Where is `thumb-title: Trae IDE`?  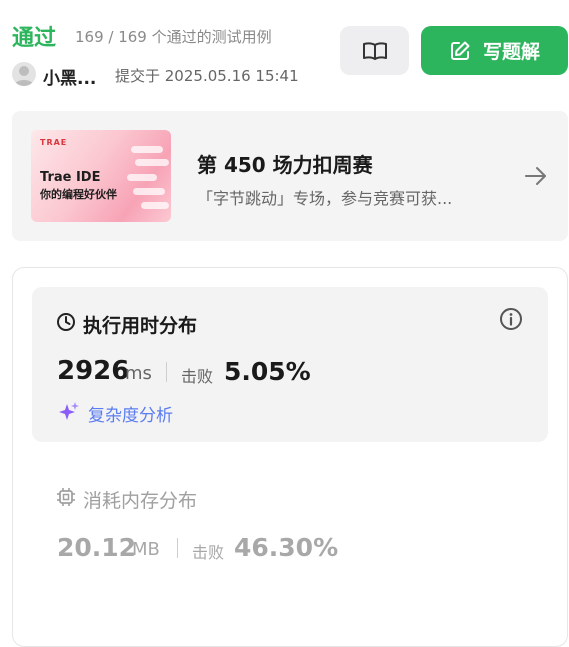
thumb-title: Trae IDE is located at coordinates (70, 177).